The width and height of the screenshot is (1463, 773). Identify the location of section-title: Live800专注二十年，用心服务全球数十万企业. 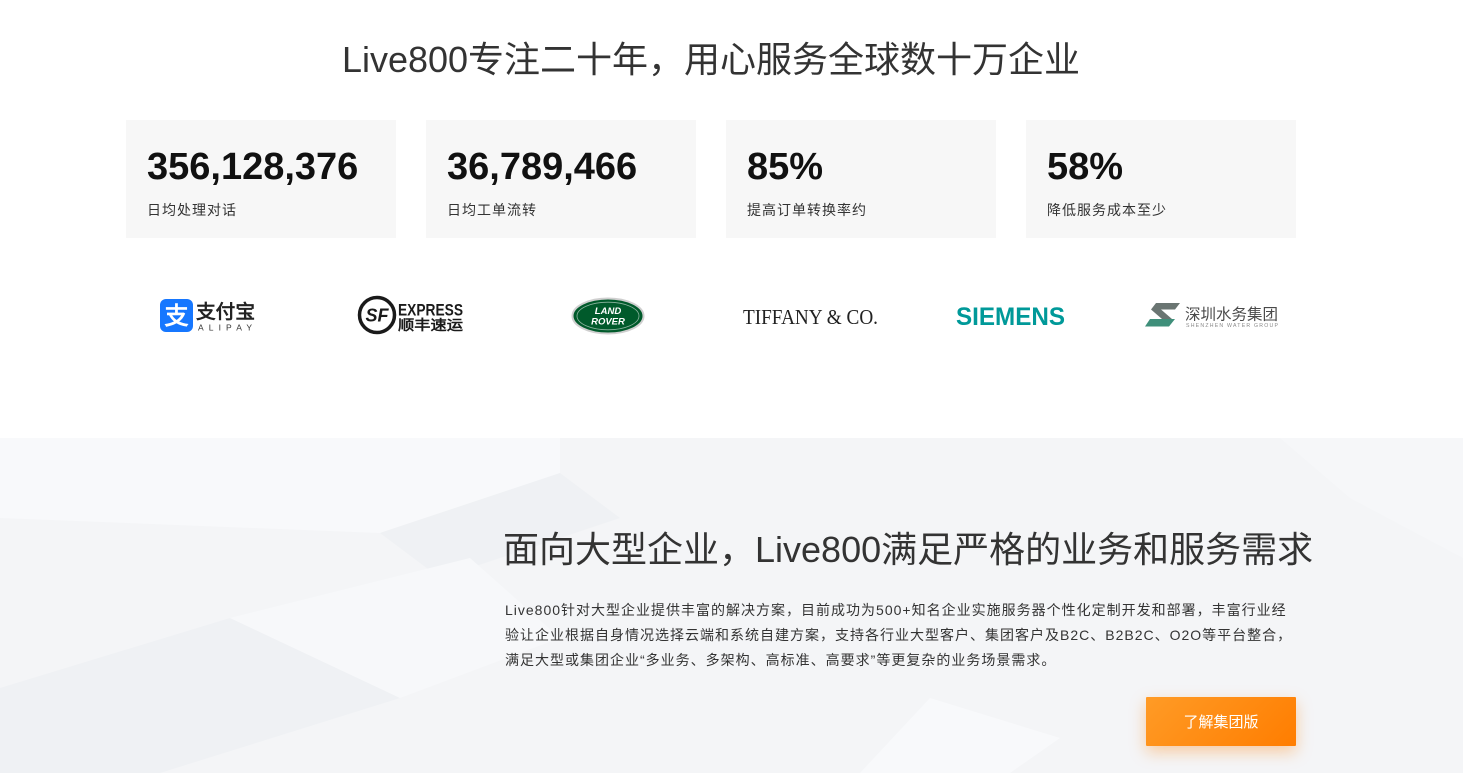
(711, 59).